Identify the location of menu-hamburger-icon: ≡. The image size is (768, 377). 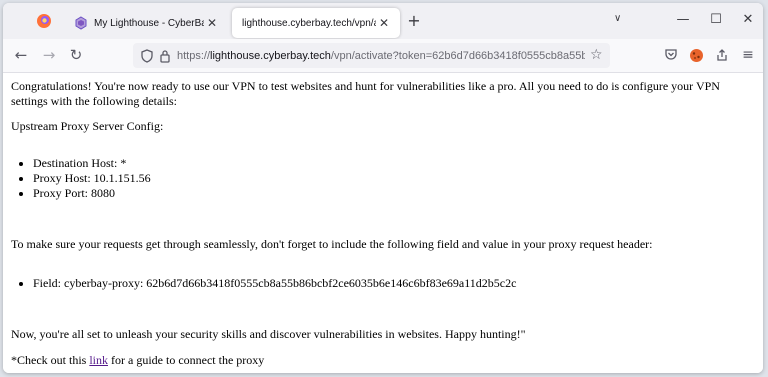
(748, 55).